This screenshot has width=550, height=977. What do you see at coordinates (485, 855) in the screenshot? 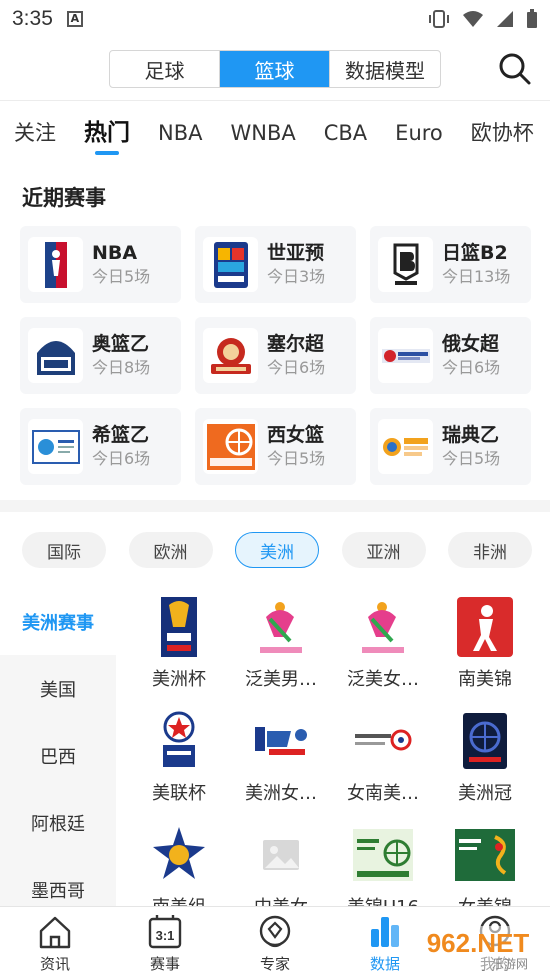
I see `u16-women-icon` at bounding box center [485, 855].